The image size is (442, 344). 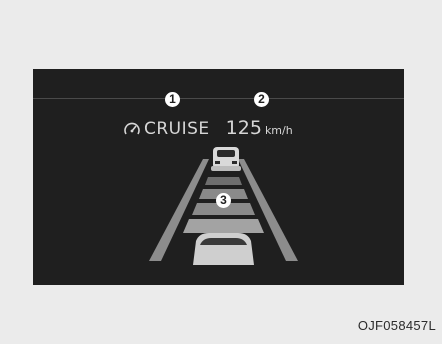 I want to click on callout-1-badge: 1, so click(x=172, y=99).